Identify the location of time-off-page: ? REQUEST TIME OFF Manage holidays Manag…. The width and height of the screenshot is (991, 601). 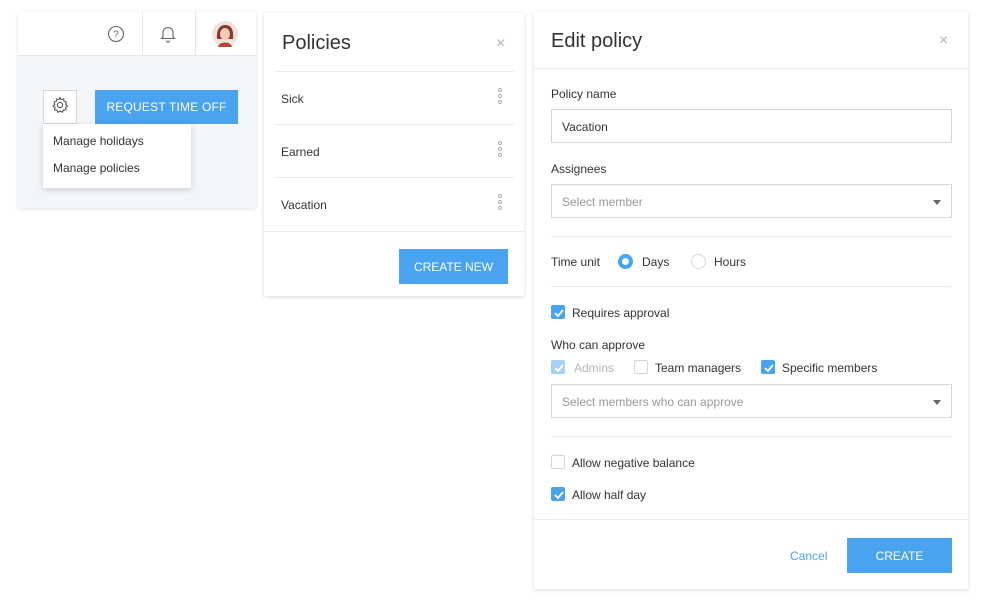
(137, 110).